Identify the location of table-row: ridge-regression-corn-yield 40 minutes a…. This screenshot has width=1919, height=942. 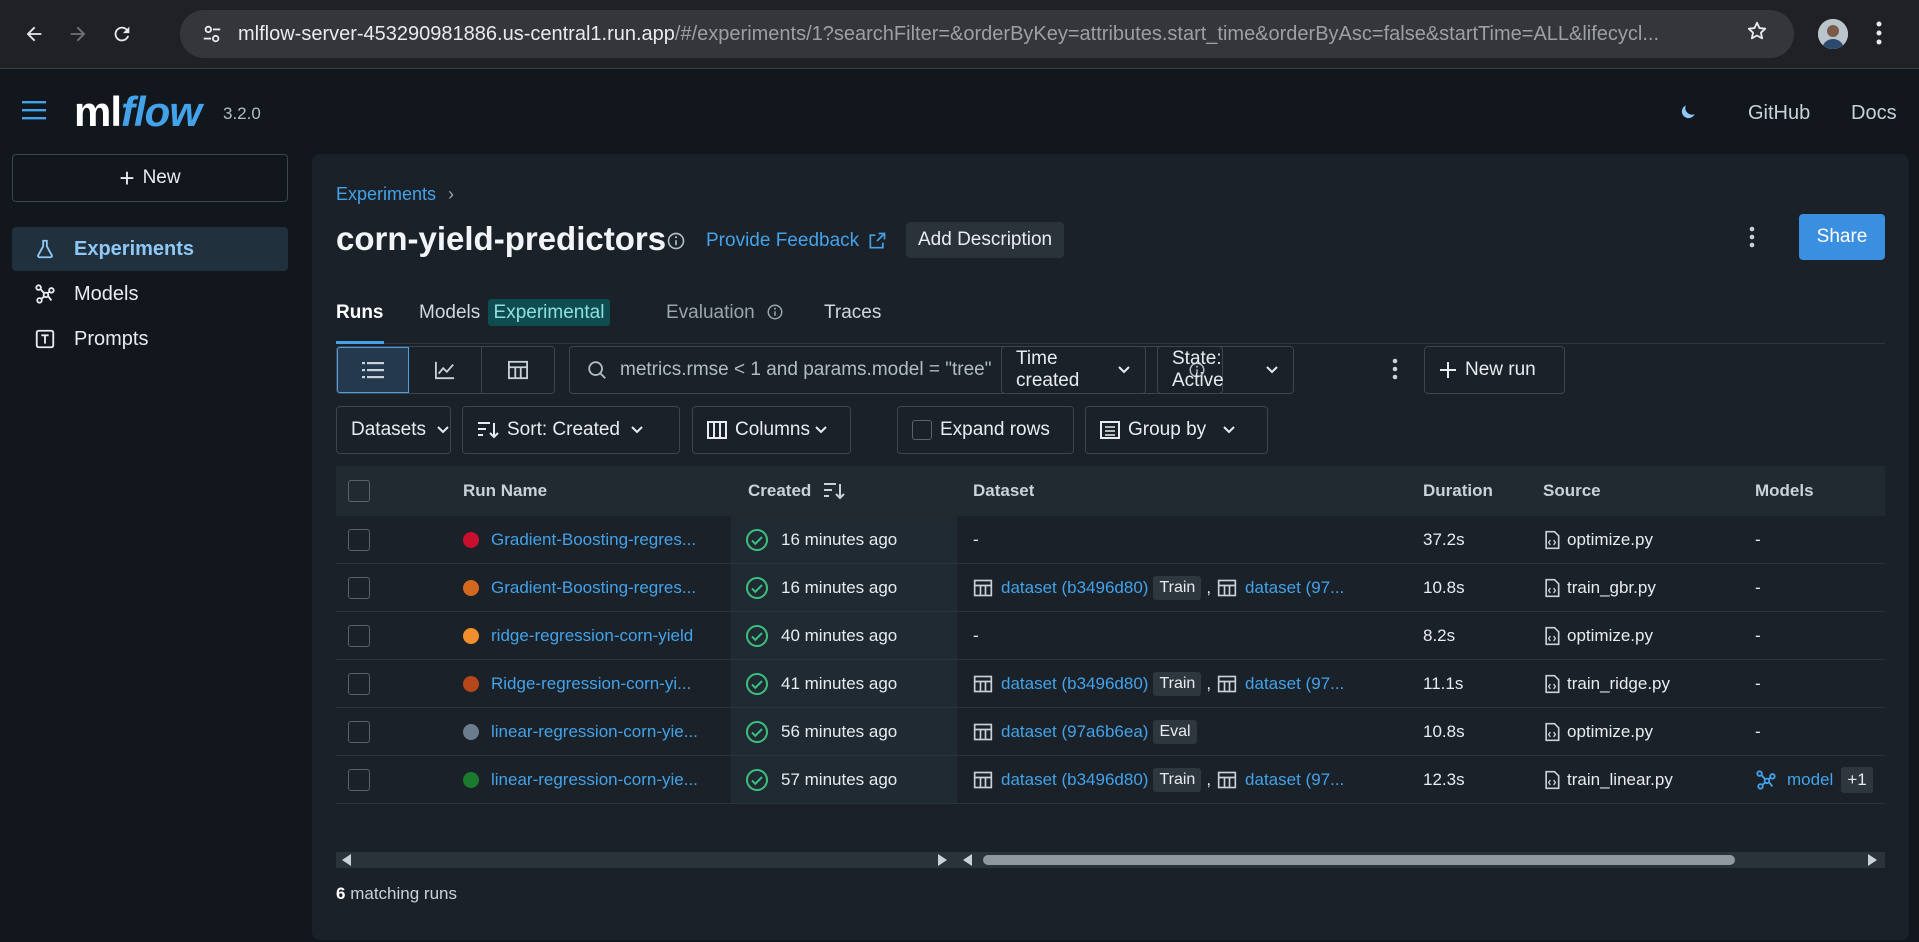
(1110, 636).